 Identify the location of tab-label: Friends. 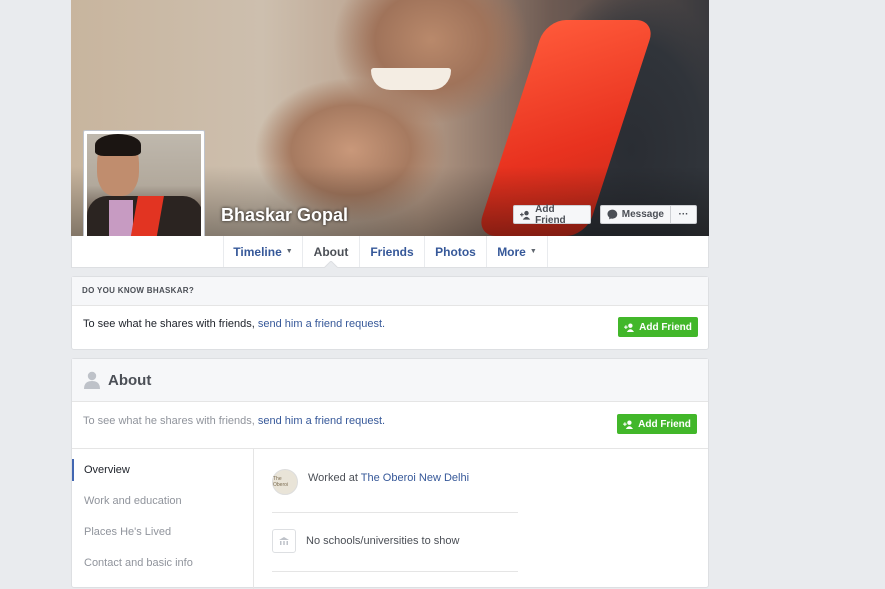
(392, 251).